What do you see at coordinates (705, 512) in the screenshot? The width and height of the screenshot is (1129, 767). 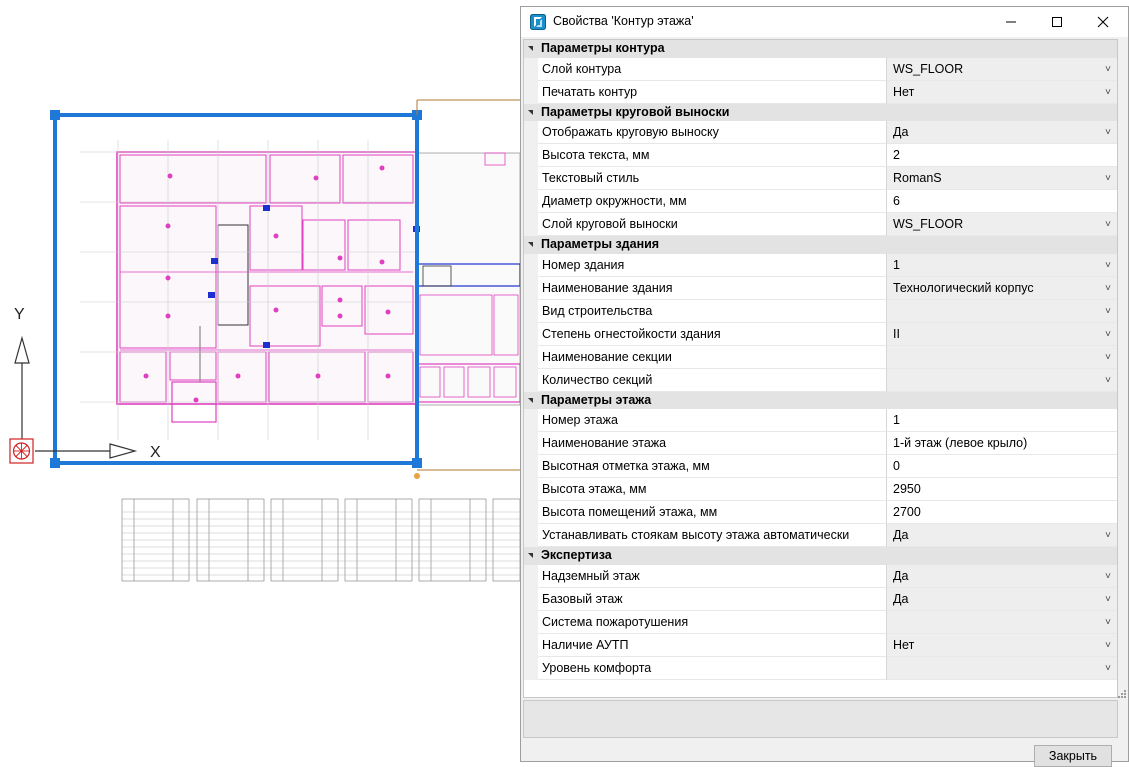 I see `property-name: Высота помещений этажа, мм` at bounding box center [705, 512].